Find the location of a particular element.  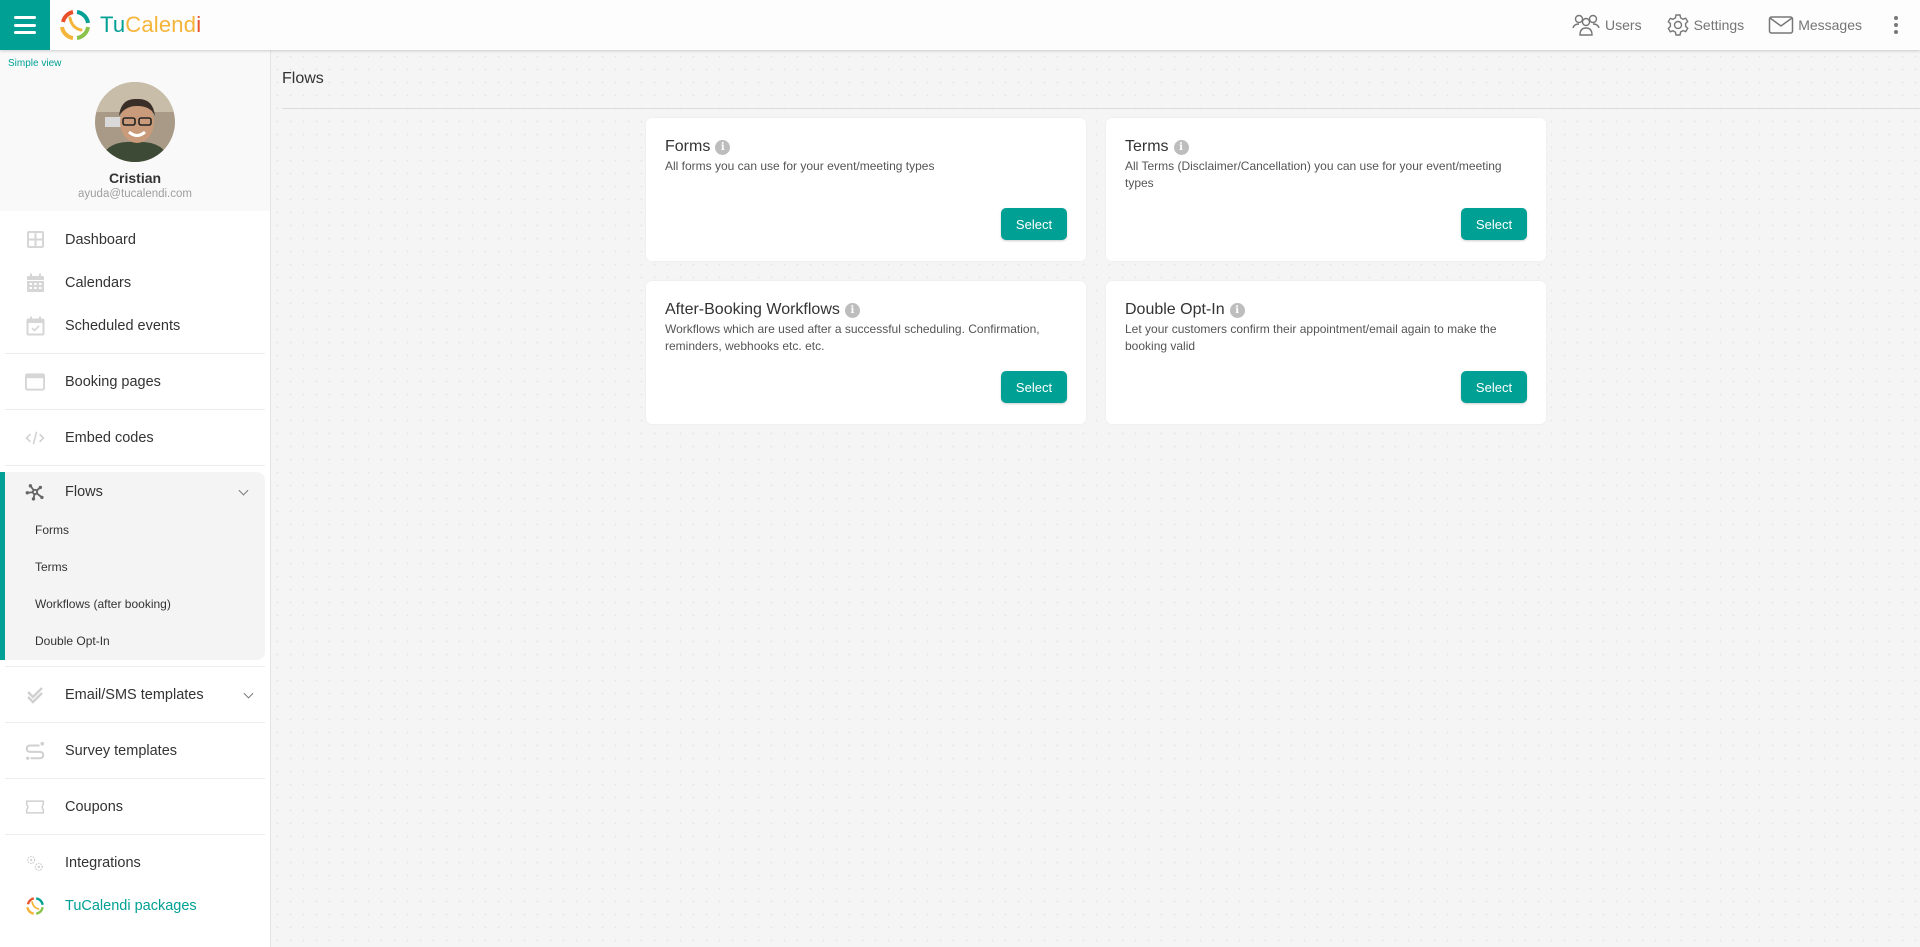

card-title-text: Forms is located at coordinates (688, 146).